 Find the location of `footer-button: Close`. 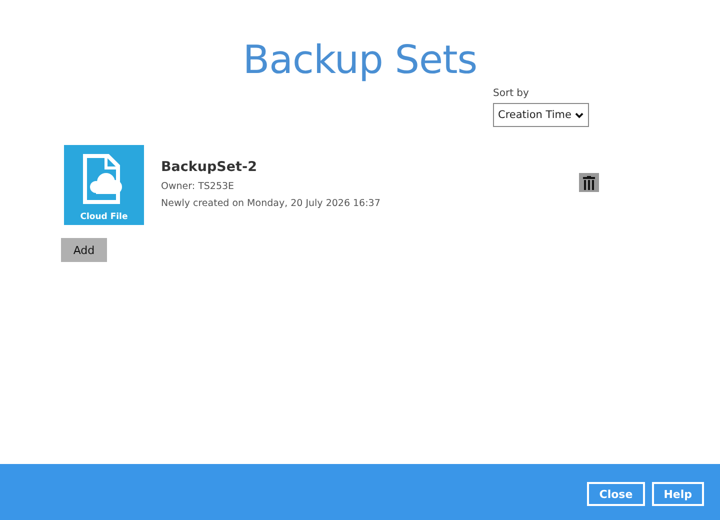

footer-button: Close is located at coordinates (616, 494).